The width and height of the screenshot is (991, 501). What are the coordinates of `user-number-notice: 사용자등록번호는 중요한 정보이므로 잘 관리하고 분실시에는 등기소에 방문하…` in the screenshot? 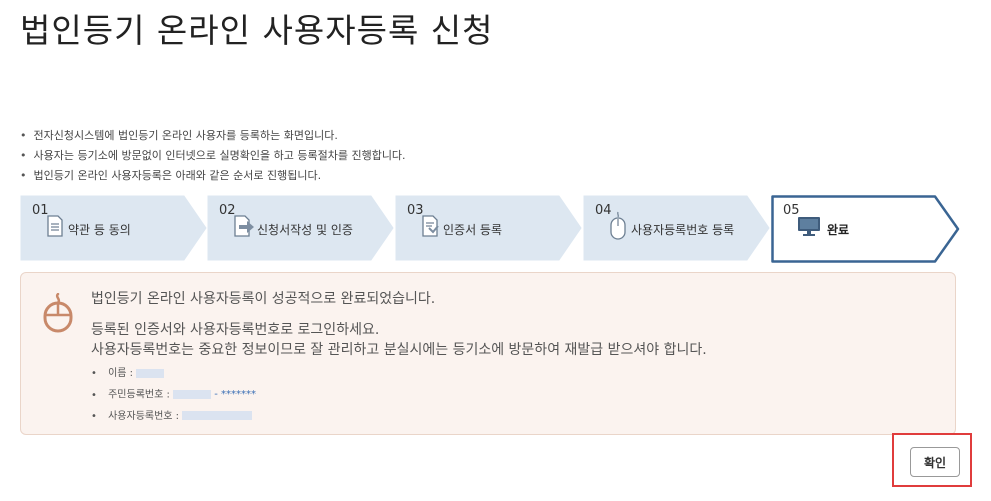 It's located at (399, 350).